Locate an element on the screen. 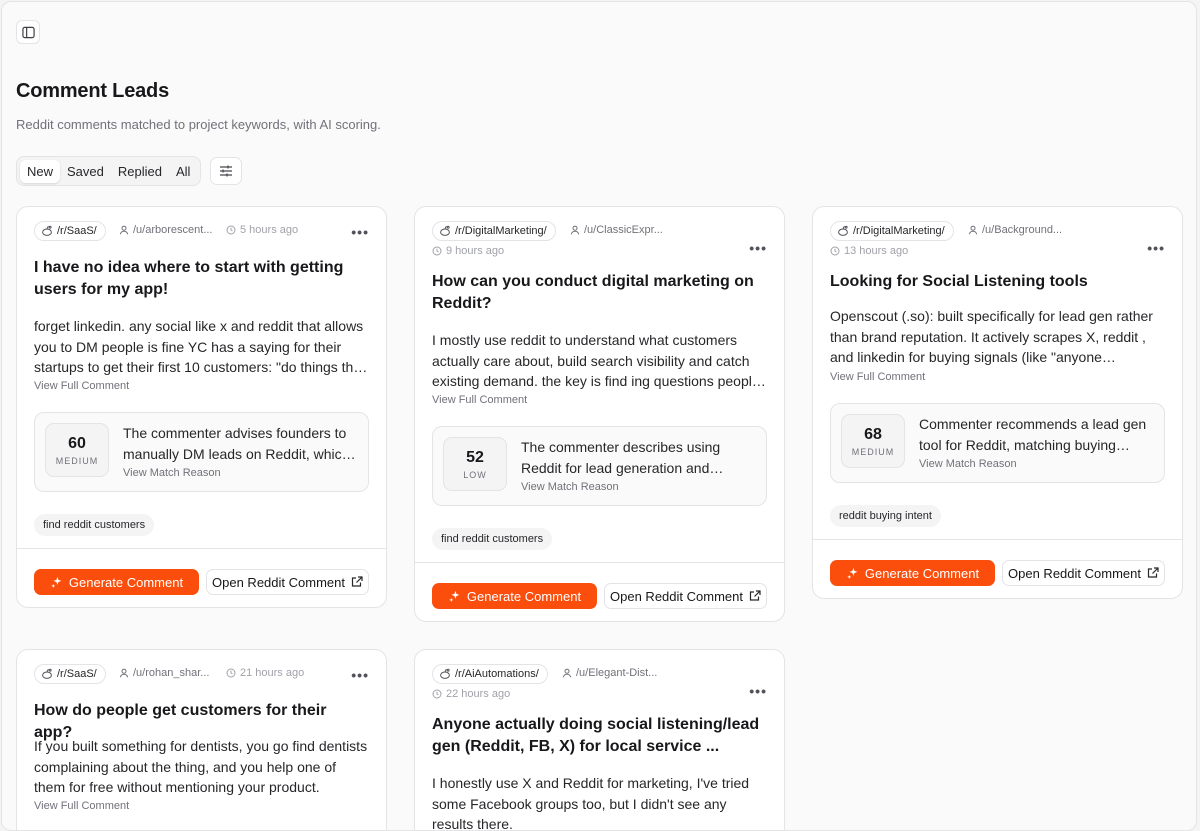 The width and height of the screenshot is (1200, 831). sidebar-icon is located at coordinates (28, 32).